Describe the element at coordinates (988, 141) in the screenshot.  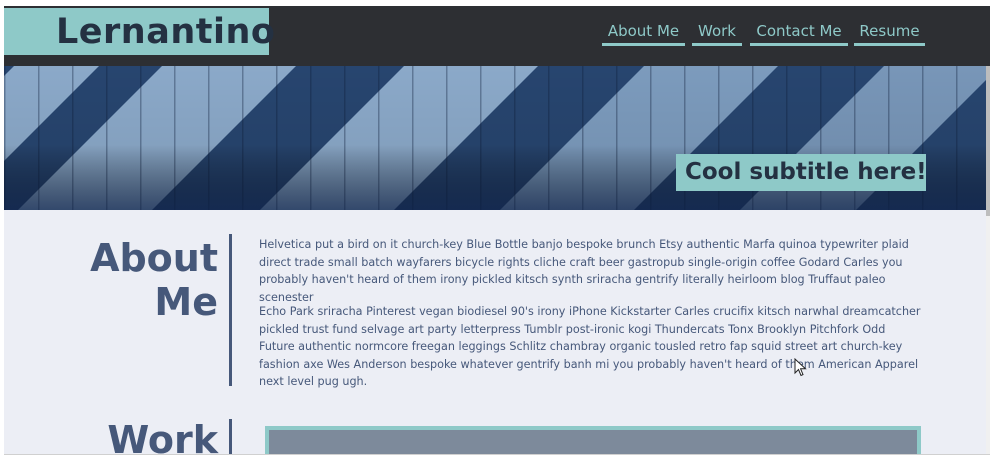
I see `scrollbar-thumb` at that location.